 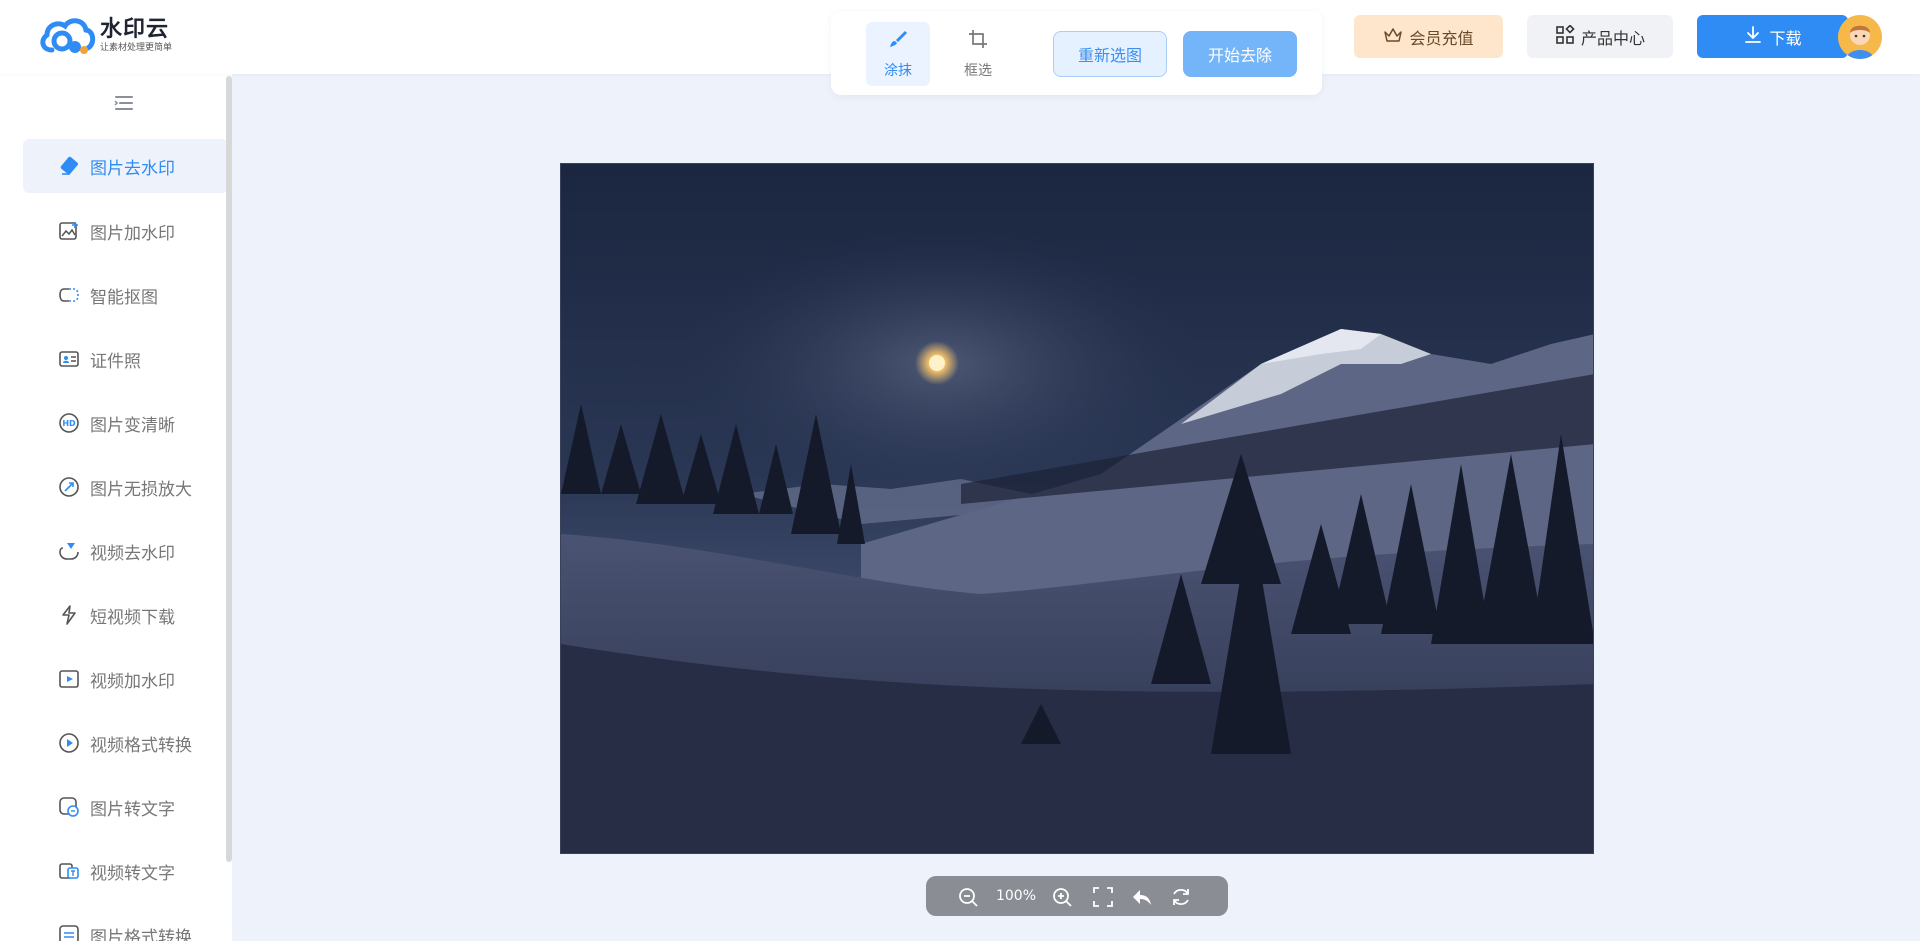 I want to click on app-logo: 水印云 让素材处理更简单, so click(x=105, y=36).